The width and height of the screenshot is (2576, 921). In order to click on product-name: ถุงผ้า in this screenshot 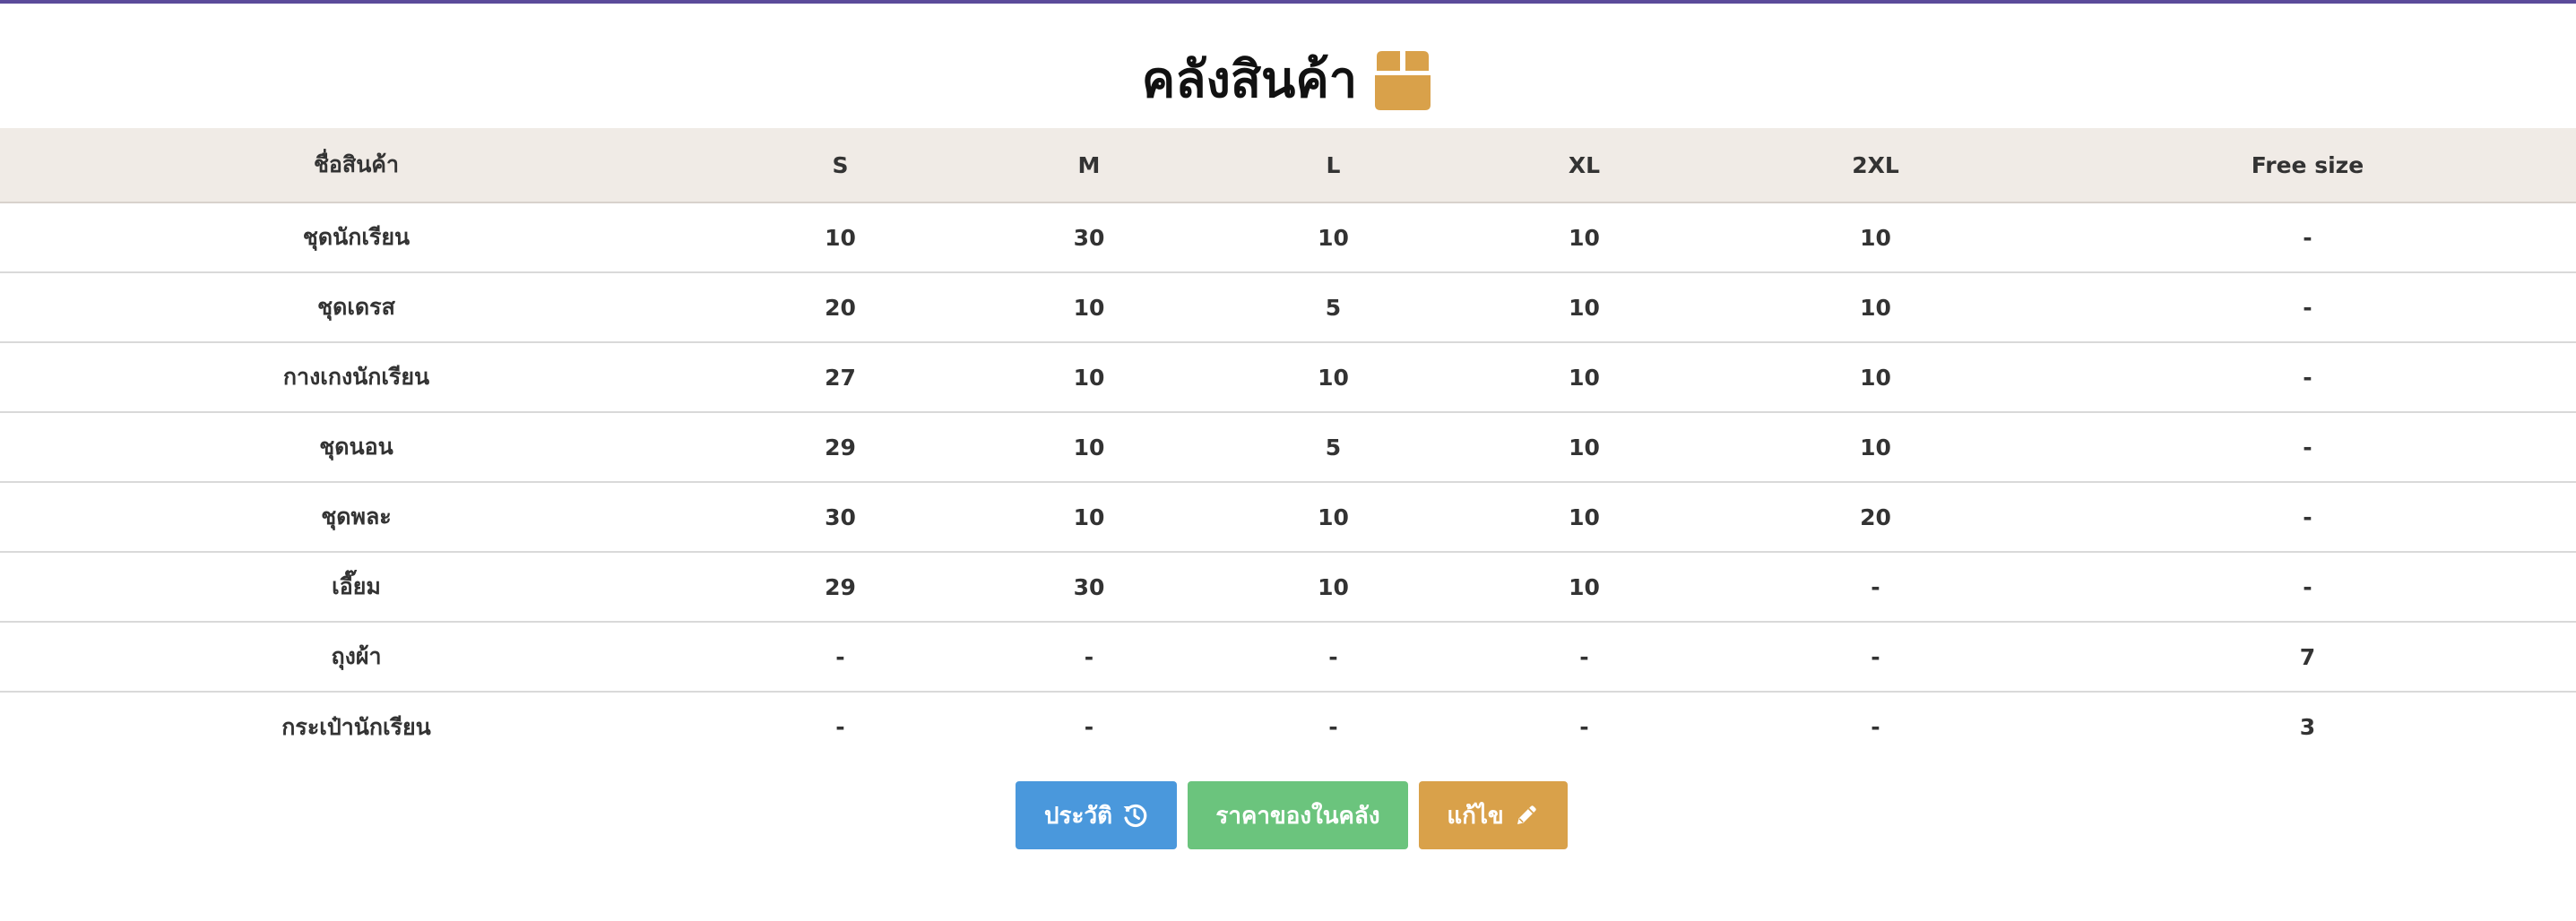, I will do `click(356, 658)`.